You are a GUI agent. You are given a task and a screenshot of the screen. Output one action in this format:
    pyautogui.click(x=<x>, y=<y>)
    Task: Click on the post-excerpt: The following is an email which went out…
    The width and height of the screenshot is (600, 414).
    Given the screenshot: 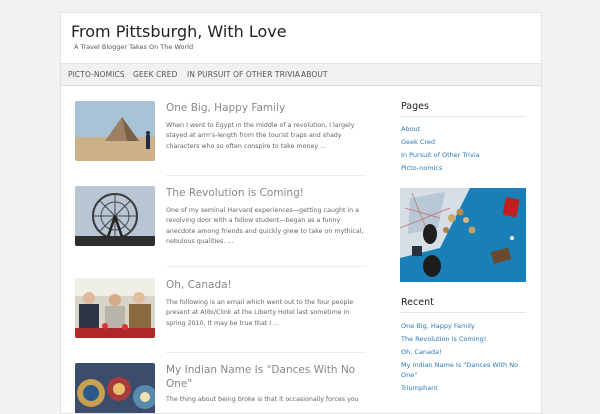 What is the action you would take?
    pyautogui.click(x=260, y=313)
    